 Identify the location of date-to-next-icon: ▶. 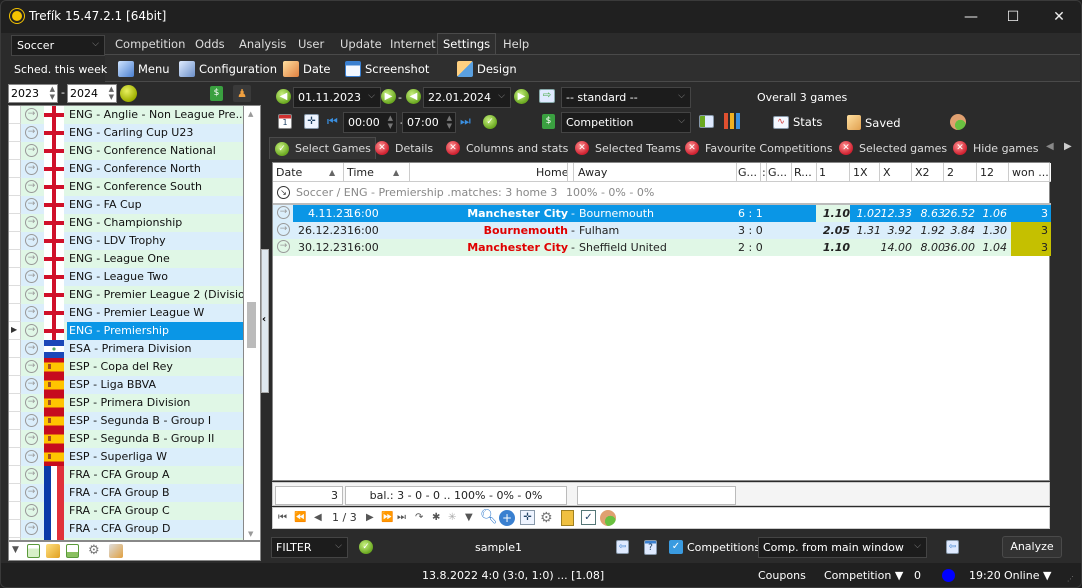
(521, 96).